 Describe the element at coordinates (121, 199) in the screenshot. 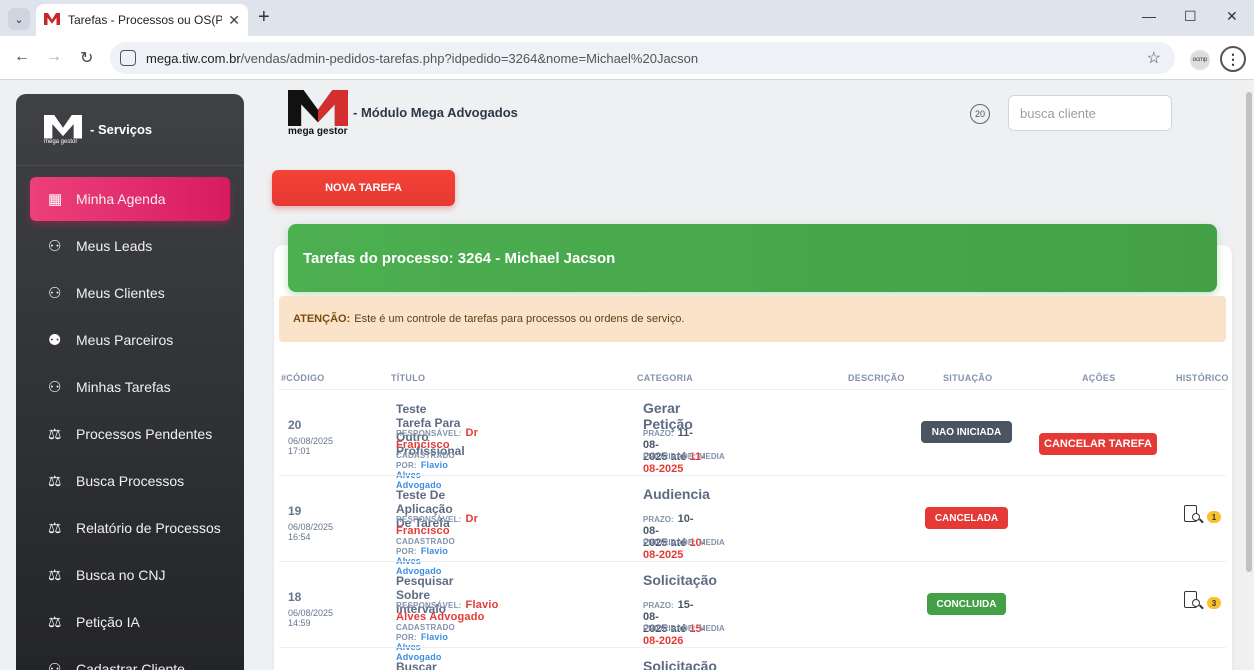

I see `sidebar-item-label: Minha Agenda` at that location.